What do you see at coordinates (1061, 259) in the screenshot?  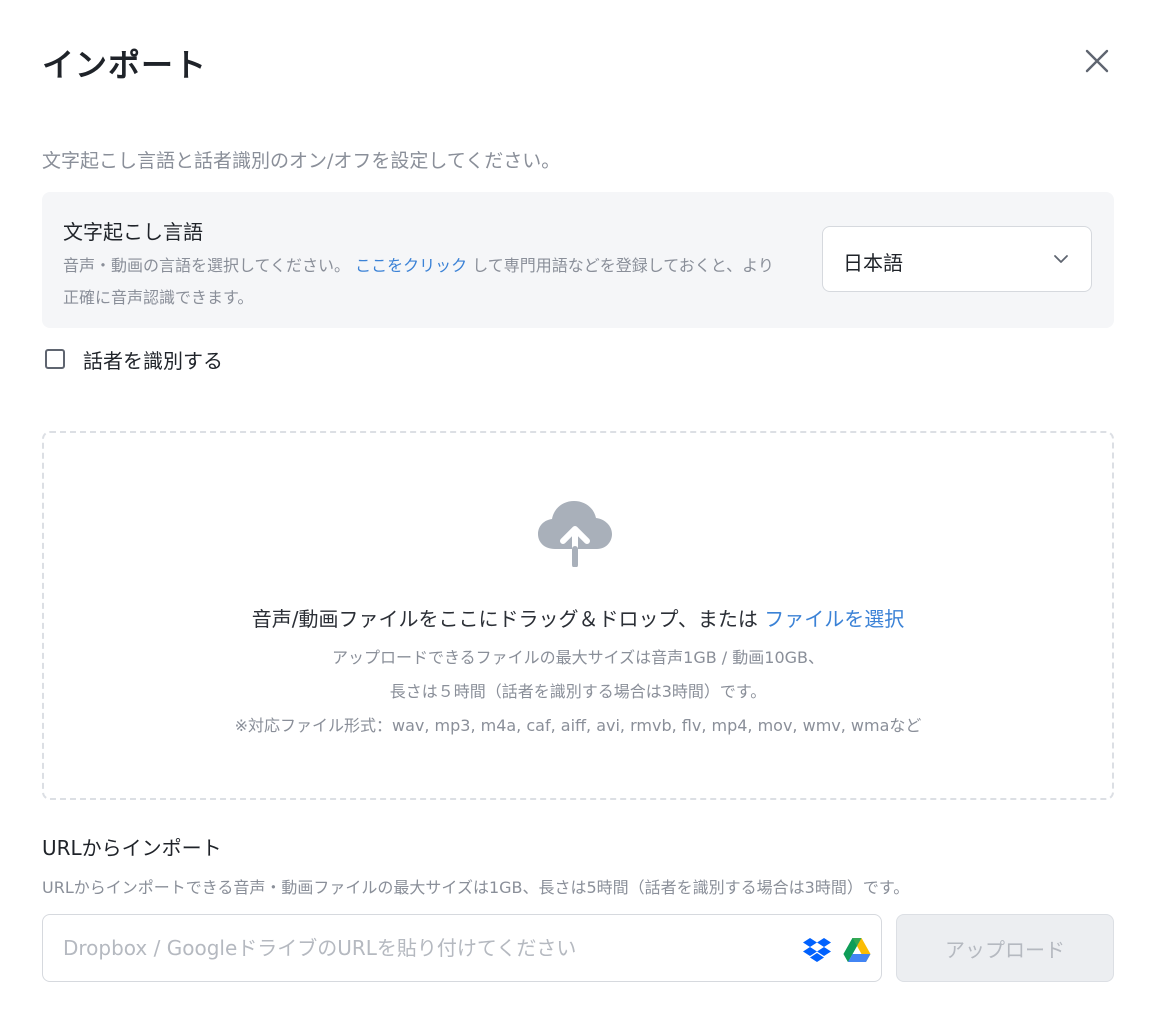 I see `chevron-down-icon` at bounding box center [1061, 259].